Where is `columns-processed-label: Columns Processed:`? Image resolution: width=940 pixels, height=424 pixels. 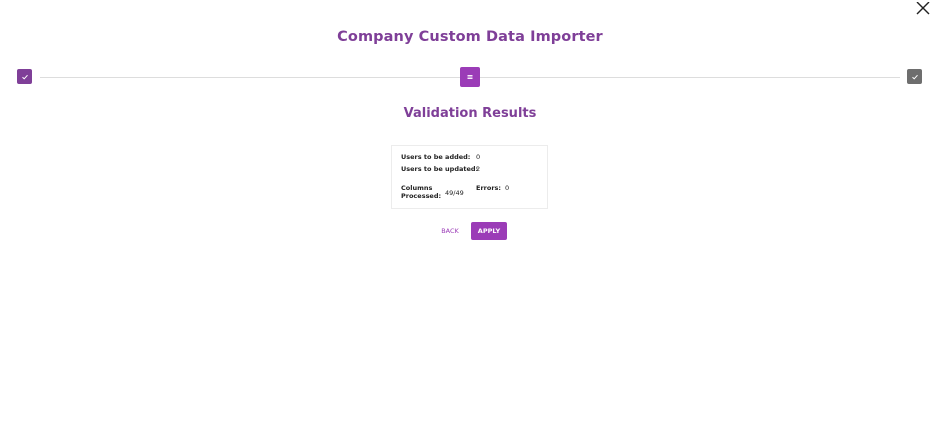 columns-processed-label: Columns Processed: is located at coordinates (421, 192).